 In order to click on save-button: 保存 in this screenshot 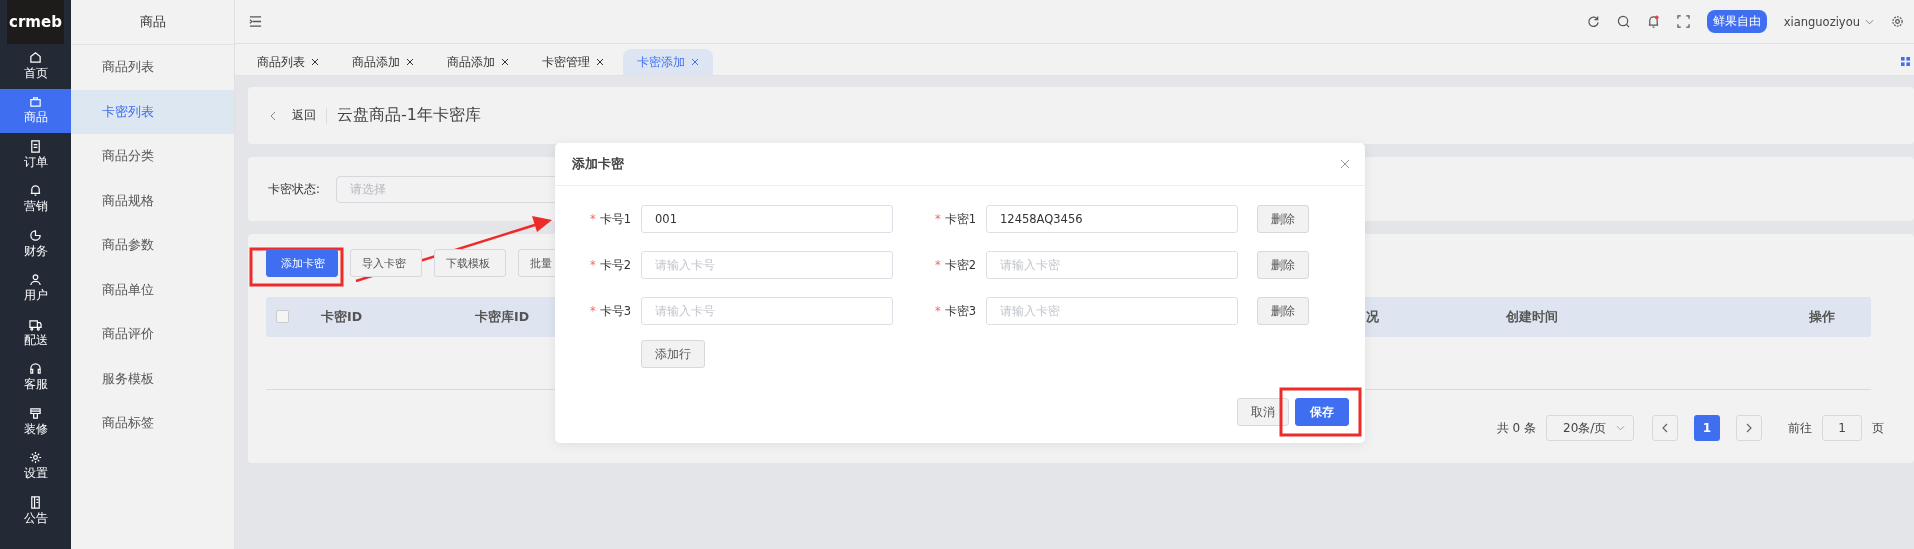, I will do `click(1322, 412)`.